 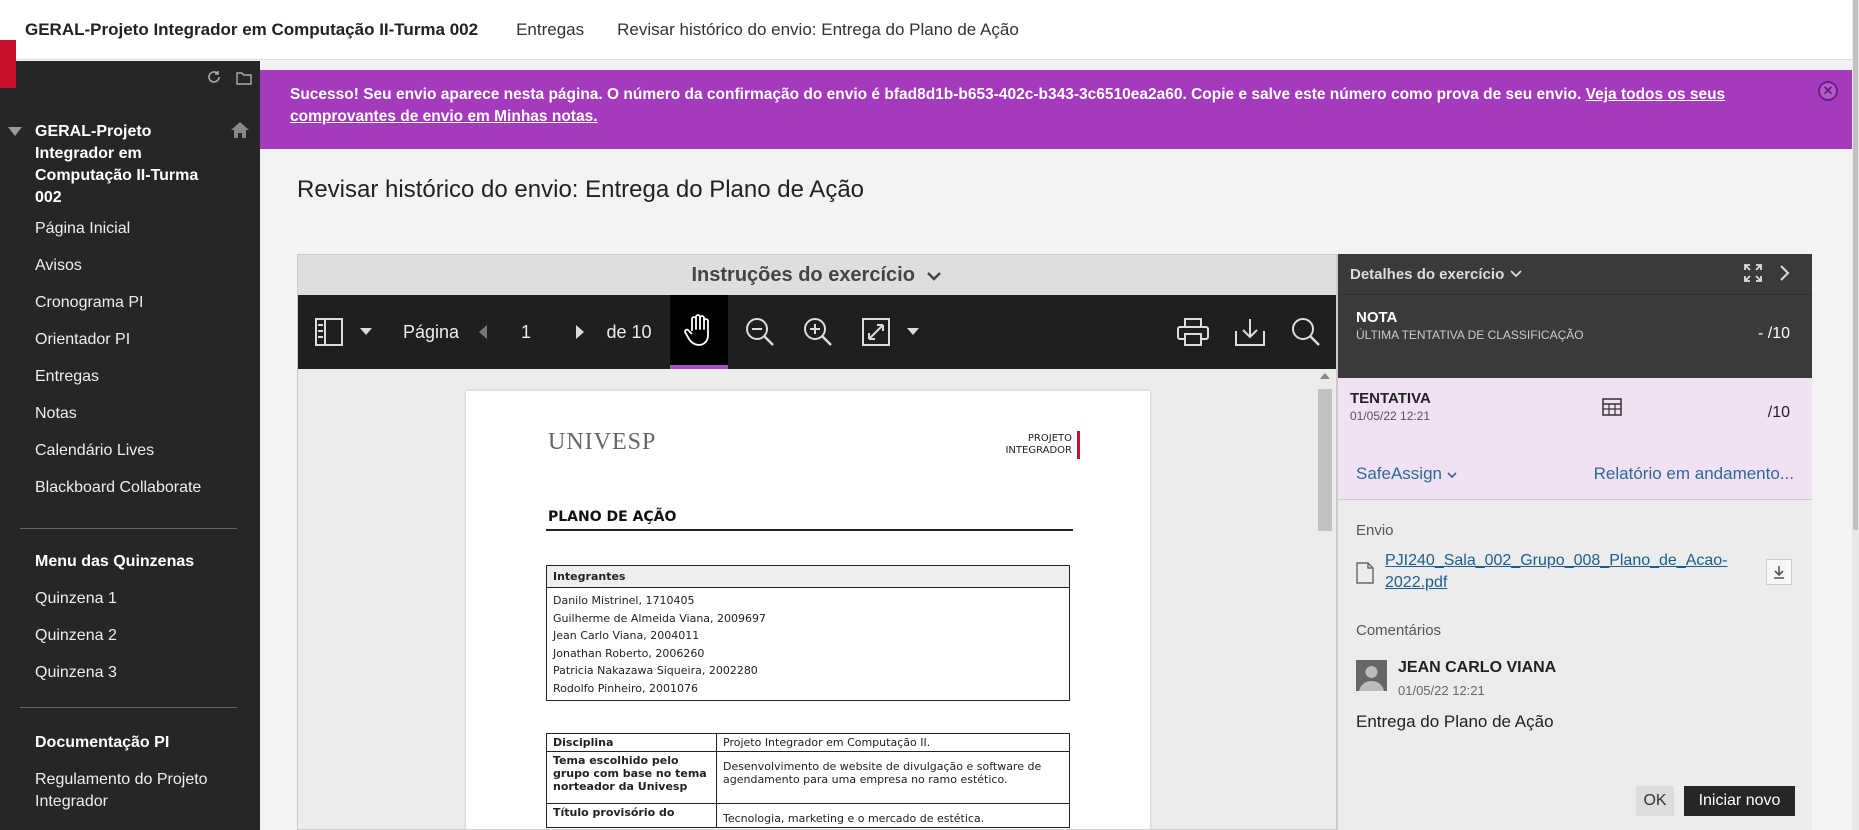 I want to click on sidebar-tools, so click(x=229, y=79).